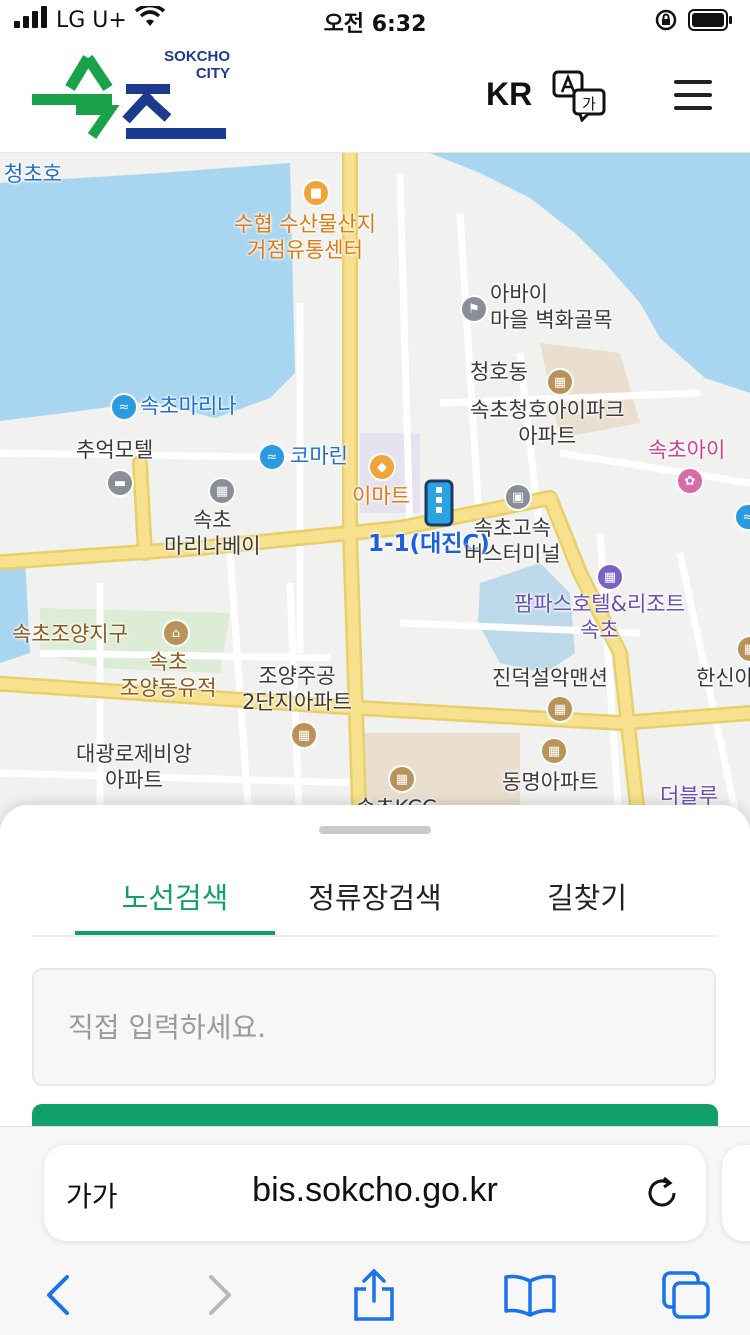  What do you see at coordinates (305, 250) in the screenshot?
I see `map-label-suhyup-2: 거점유통센터` at bounding box center [305, 250].